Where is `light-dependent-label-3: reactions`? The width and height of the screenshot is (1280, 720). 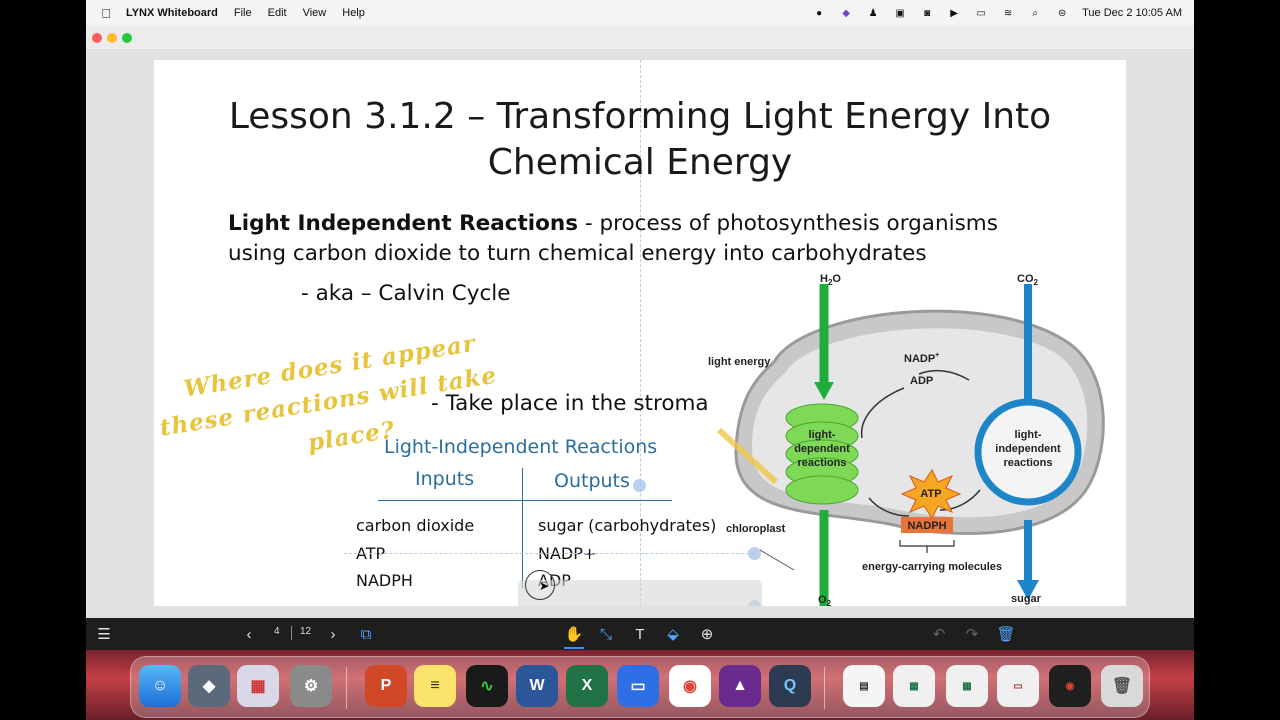 light-dependent-label-3: reactions is located at coordinates (822, 463).